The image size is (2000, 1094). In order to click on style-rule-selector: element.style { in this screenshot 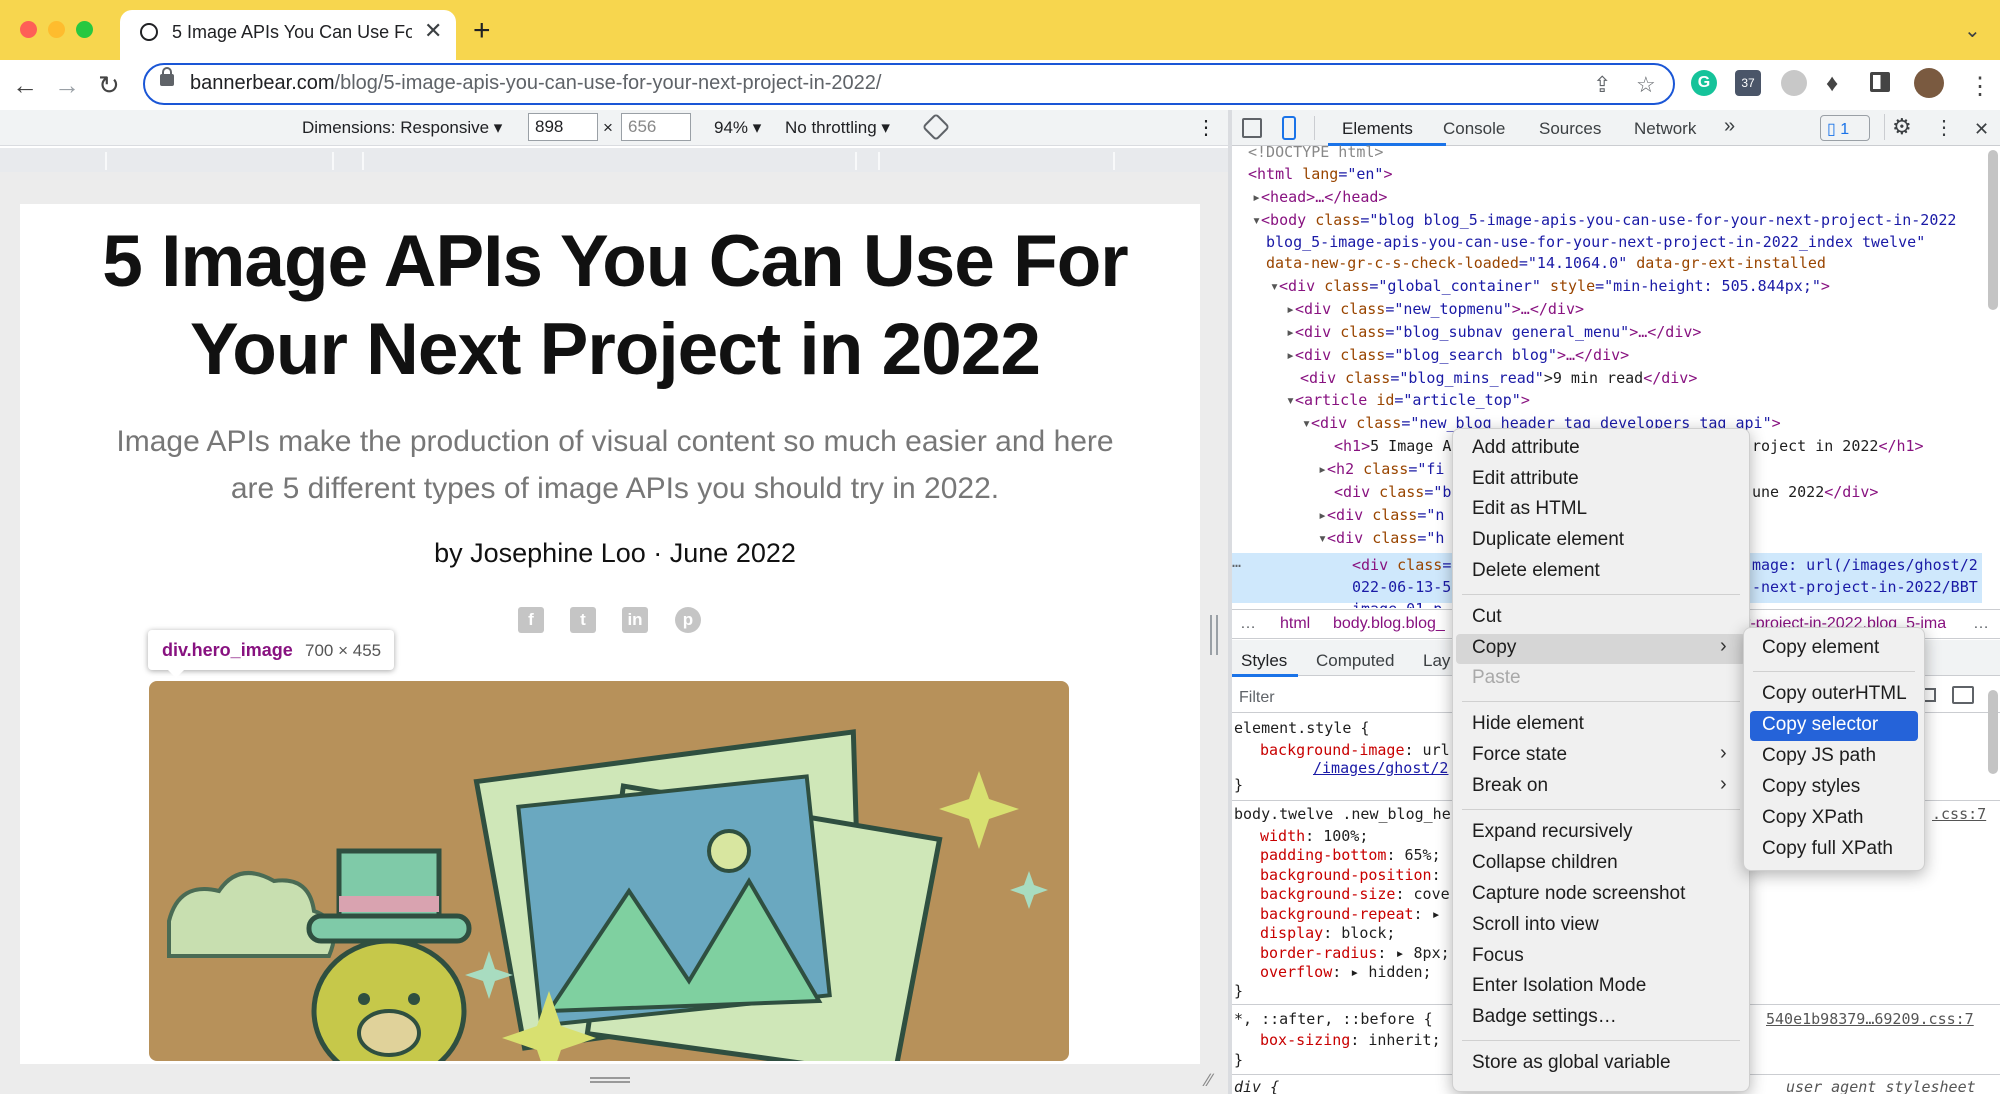, I will do `click(1301, 728)`.